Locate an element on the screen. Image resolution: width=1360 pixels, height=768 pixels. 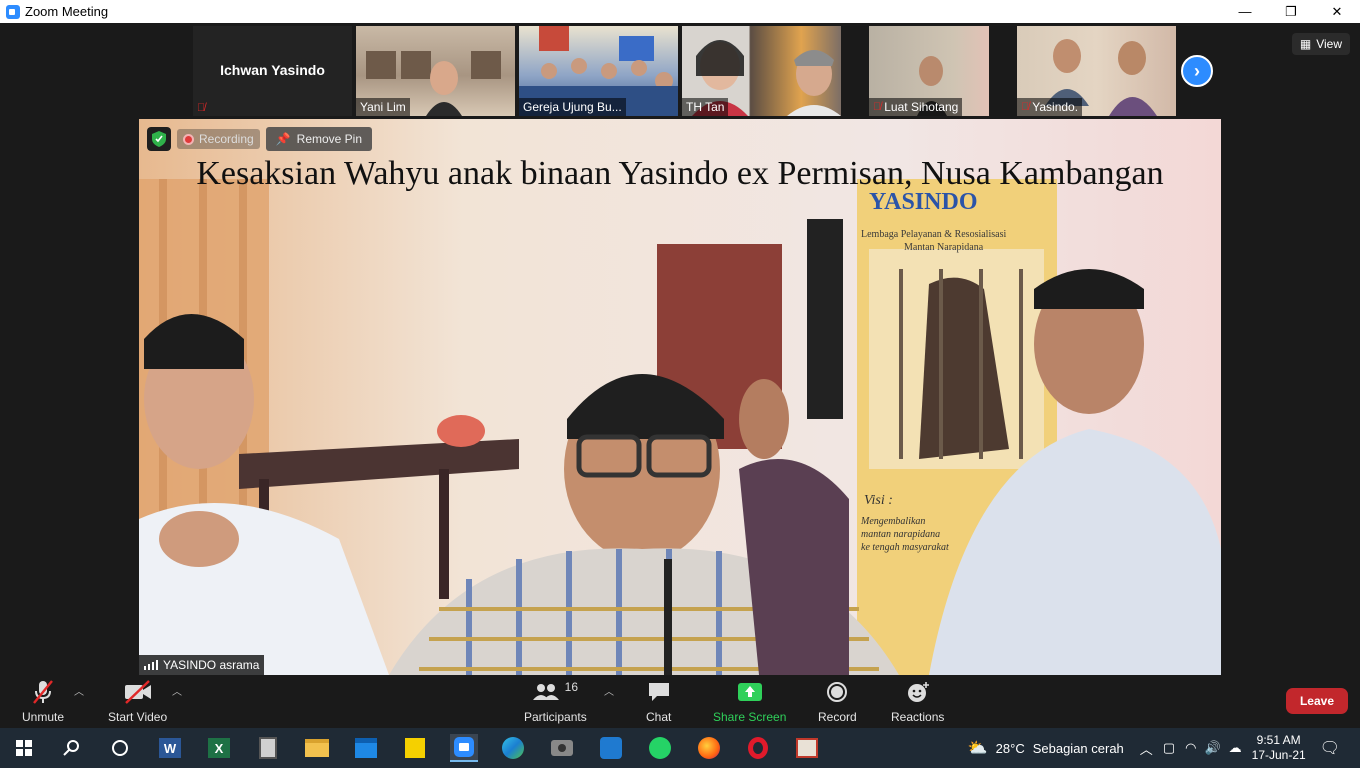
close-button: ✕ is located at coordinates (1337, 11).